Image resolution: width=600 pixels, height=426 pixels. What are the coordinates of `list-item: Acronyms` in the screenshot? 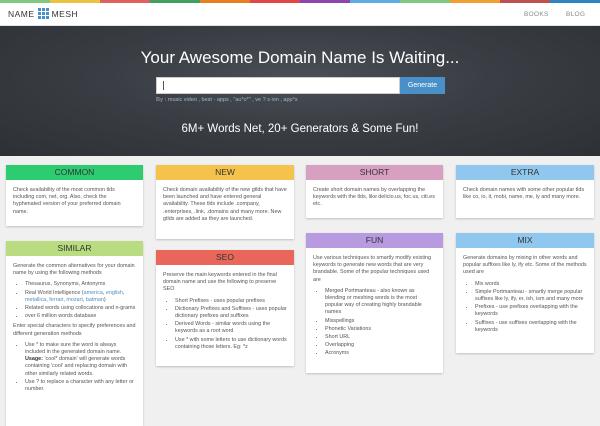 It's located at (380, 353).